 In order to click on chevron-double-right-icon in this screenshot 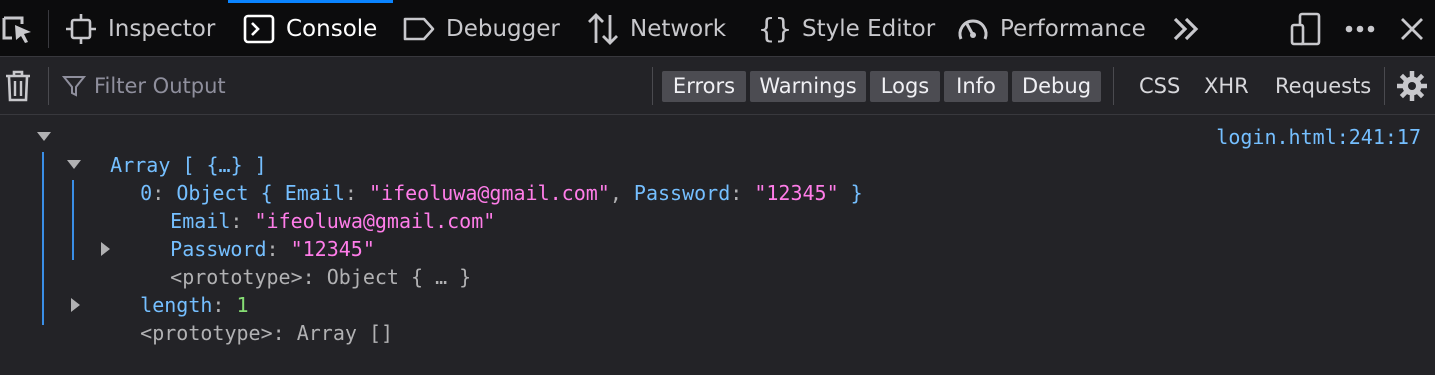, I will do `click(1186, 29)`.